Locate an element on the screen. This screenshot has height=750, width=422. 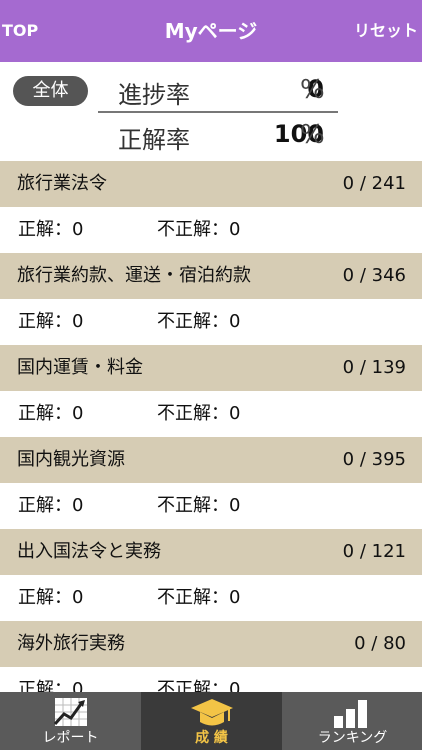
category-name: 旅行業約款、運送・宿泊約款 is located at coordinates (134, 275).